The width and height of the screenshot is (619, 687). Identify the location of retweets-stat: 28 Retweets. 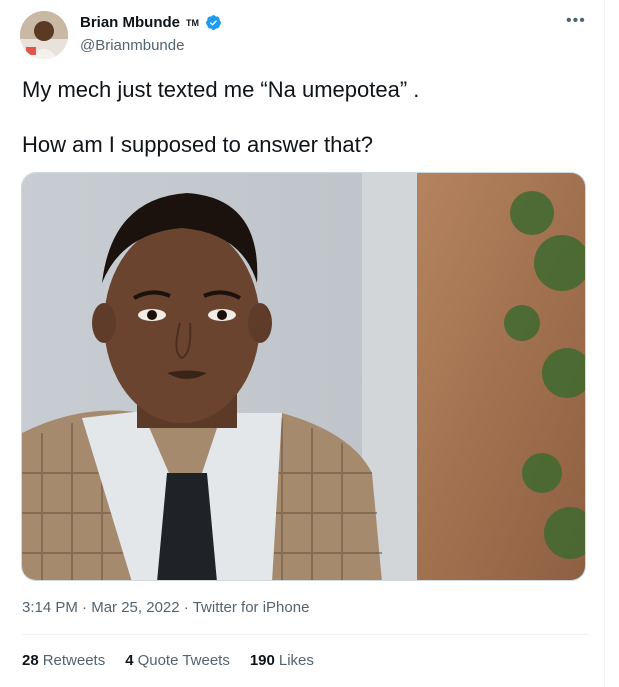
(63, 660).